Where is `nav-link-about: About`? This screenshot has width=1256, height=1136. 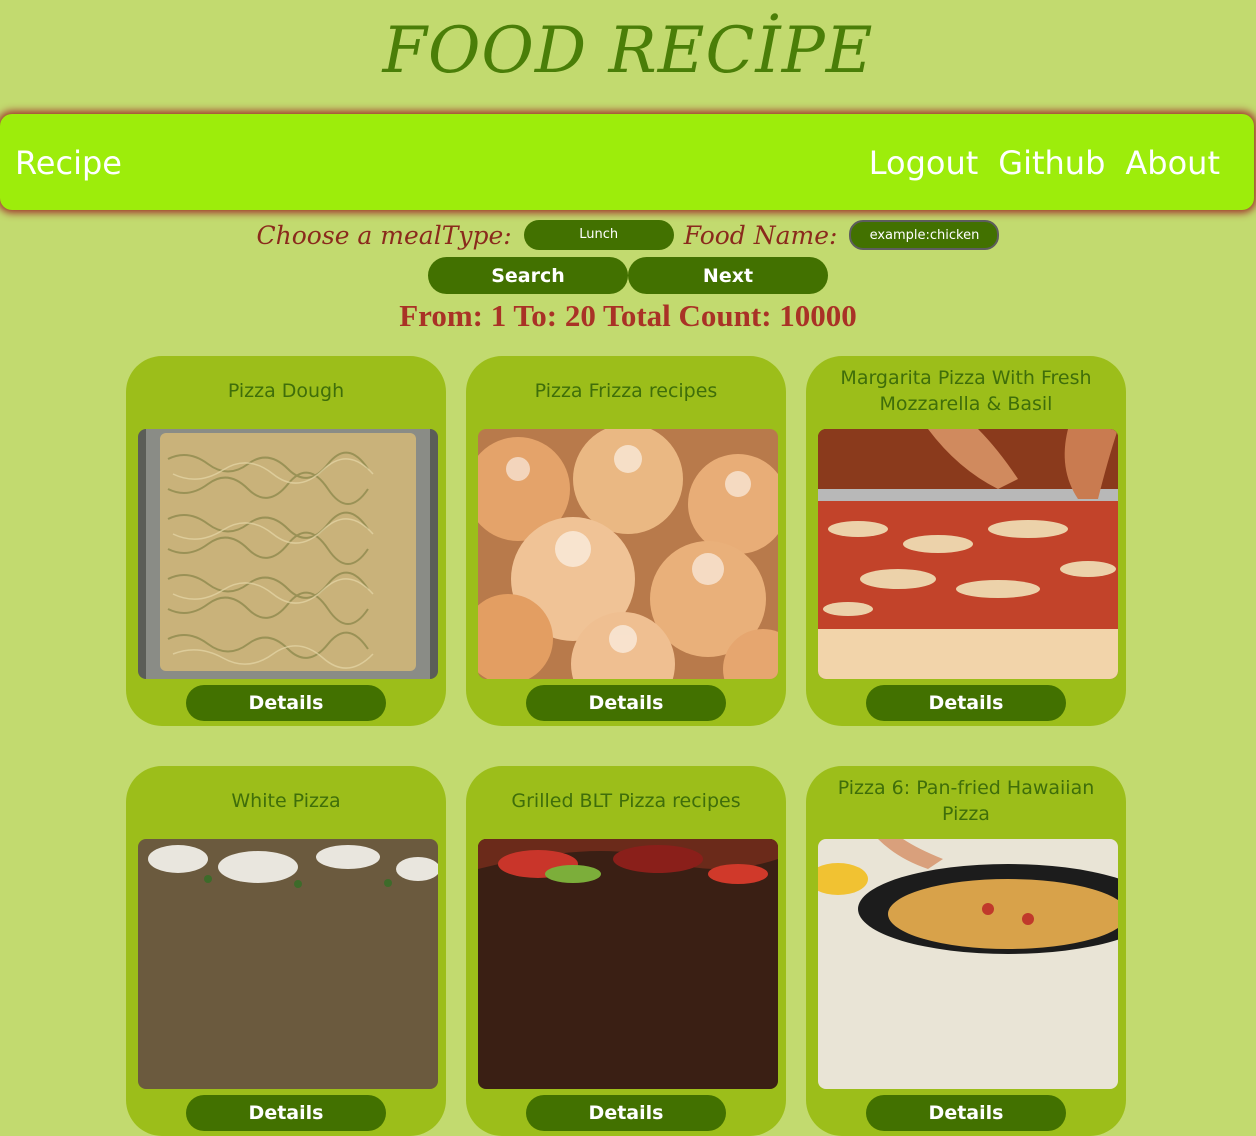 nav-link-about: About is located at coordinates (1172, 163).